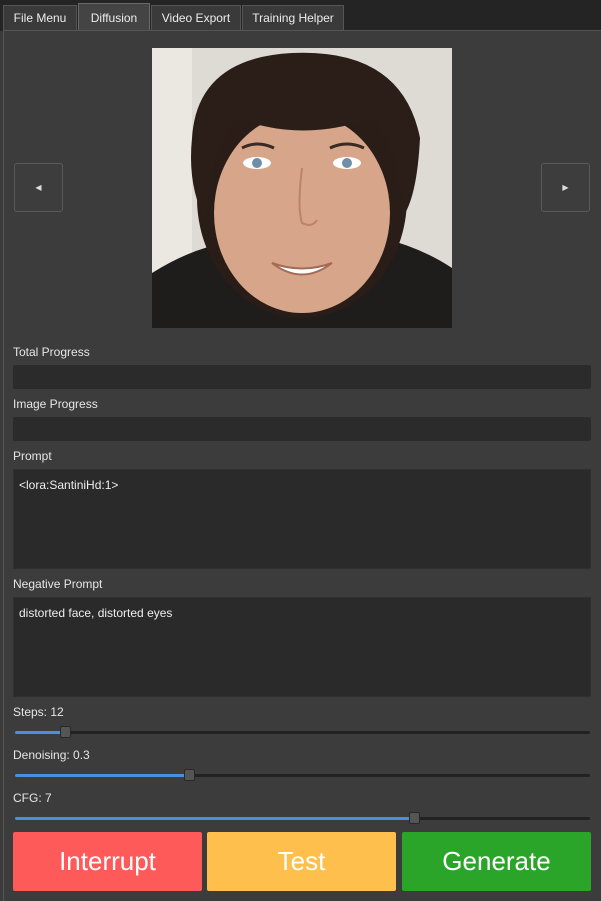 This screenshot has width=601, height=901. Describe the element at coordinates (51, 755) in the screenshot. I see `denoising-label: Denoising: 0.3` at that location.